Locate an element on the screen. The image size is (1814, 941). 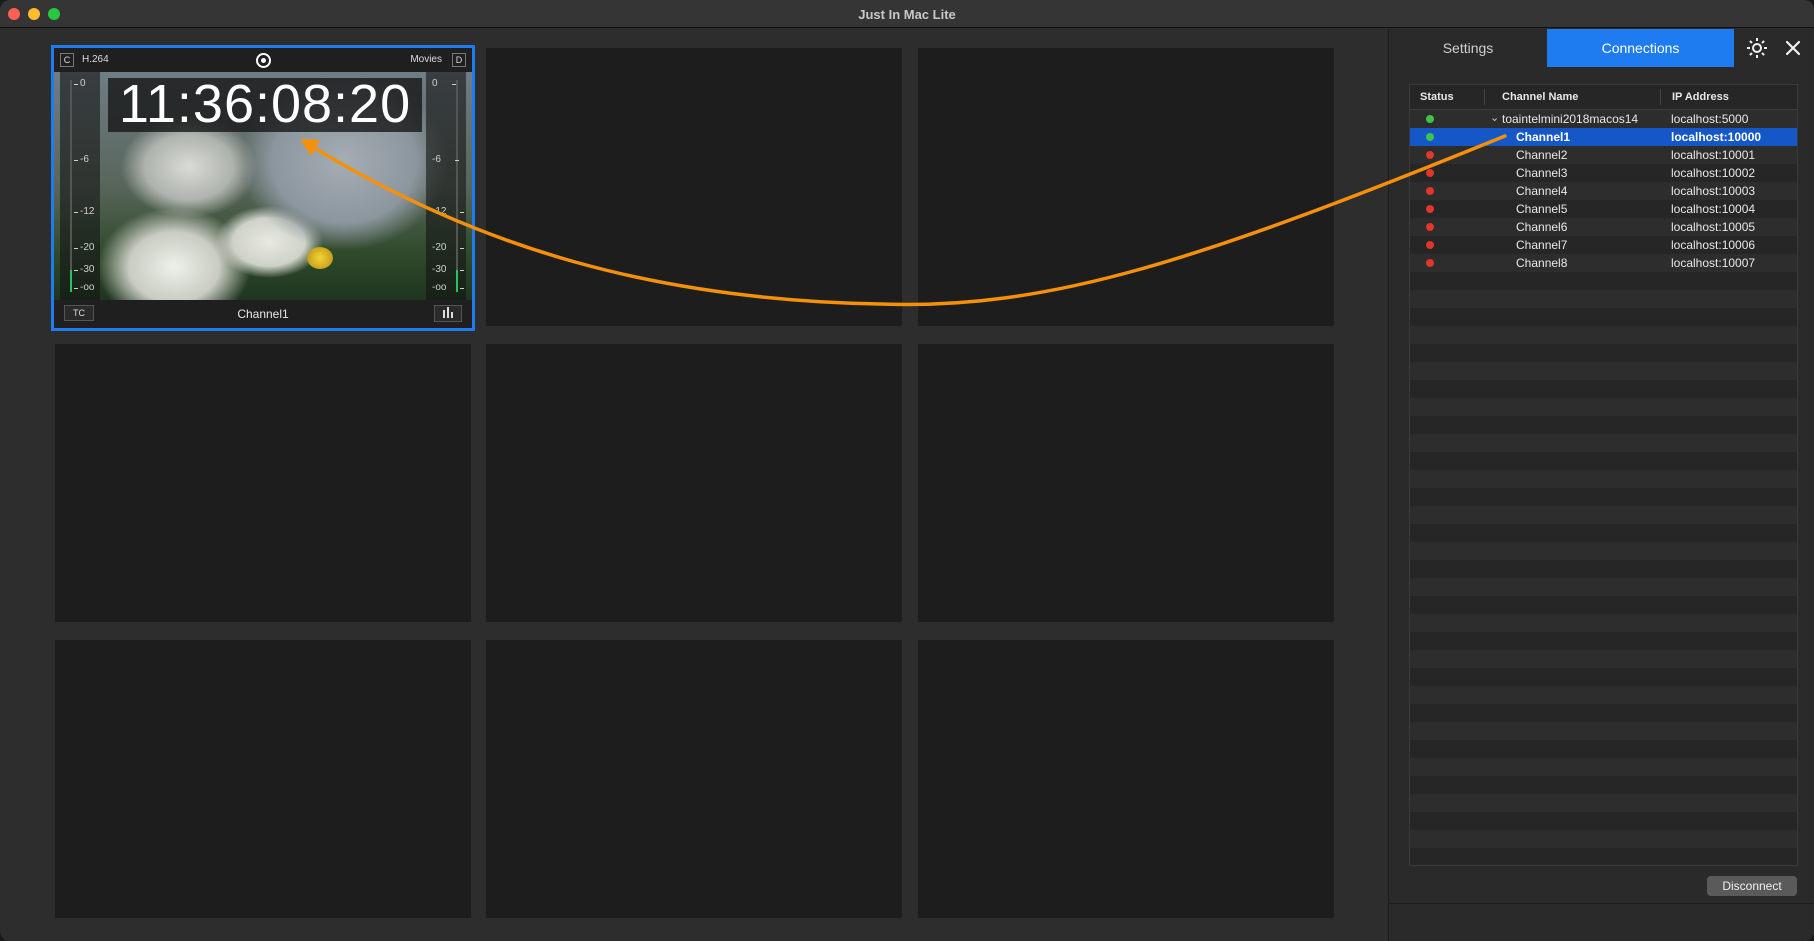
channel-name-cell: toaintelmini2018macos14 is located at coordinates (1570, 119).